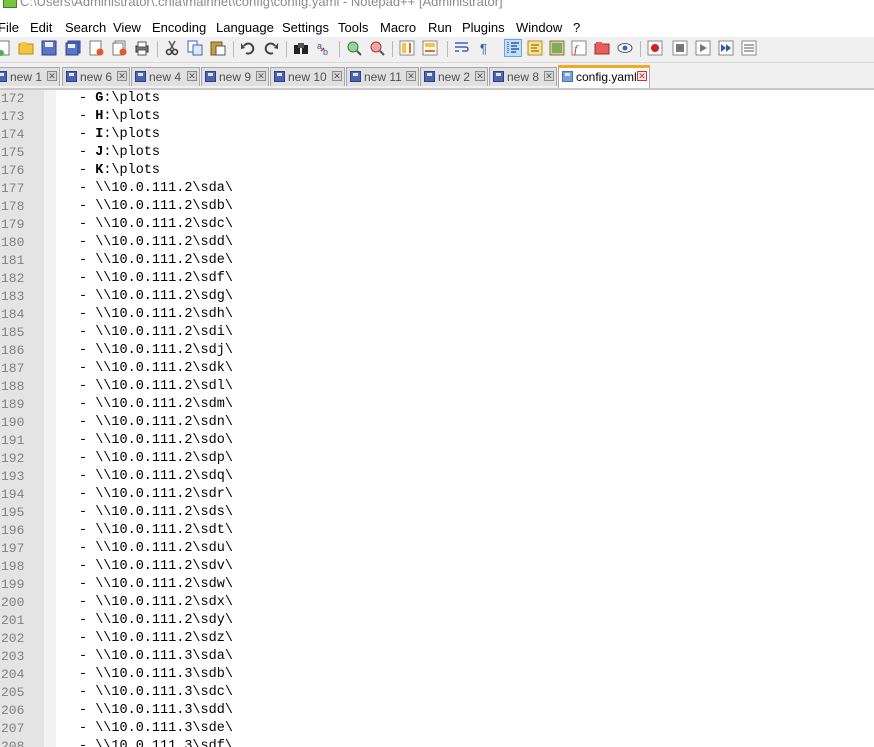  Describe the element at coordinates (703, 48) in the screenshot. I see `play-macro-icon` at that location.